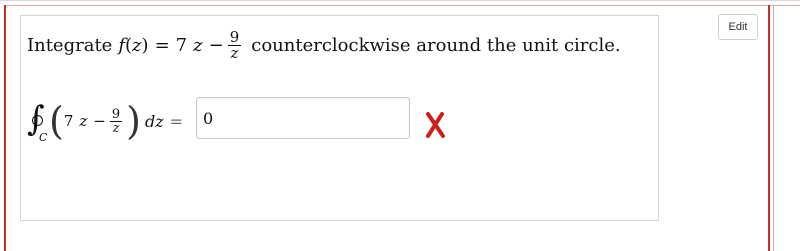 This screenshot has width=800, height=251. Describe the element at coordinates (83, 121) in the screenshot. I see `integrand-variable: z` at that location.